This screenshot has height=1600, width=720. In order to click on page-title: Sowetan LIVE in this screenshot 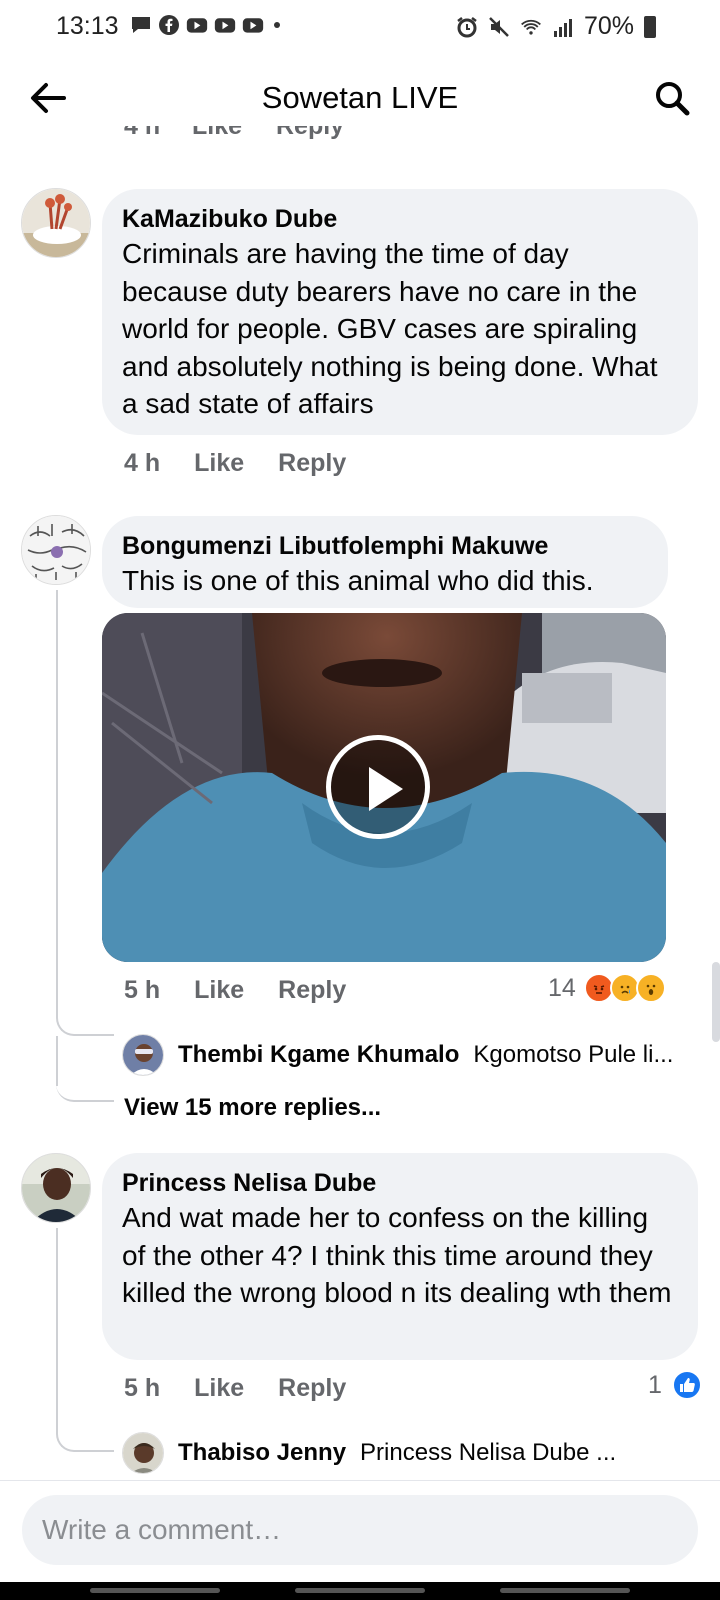, I will do `click(360, 97)`.